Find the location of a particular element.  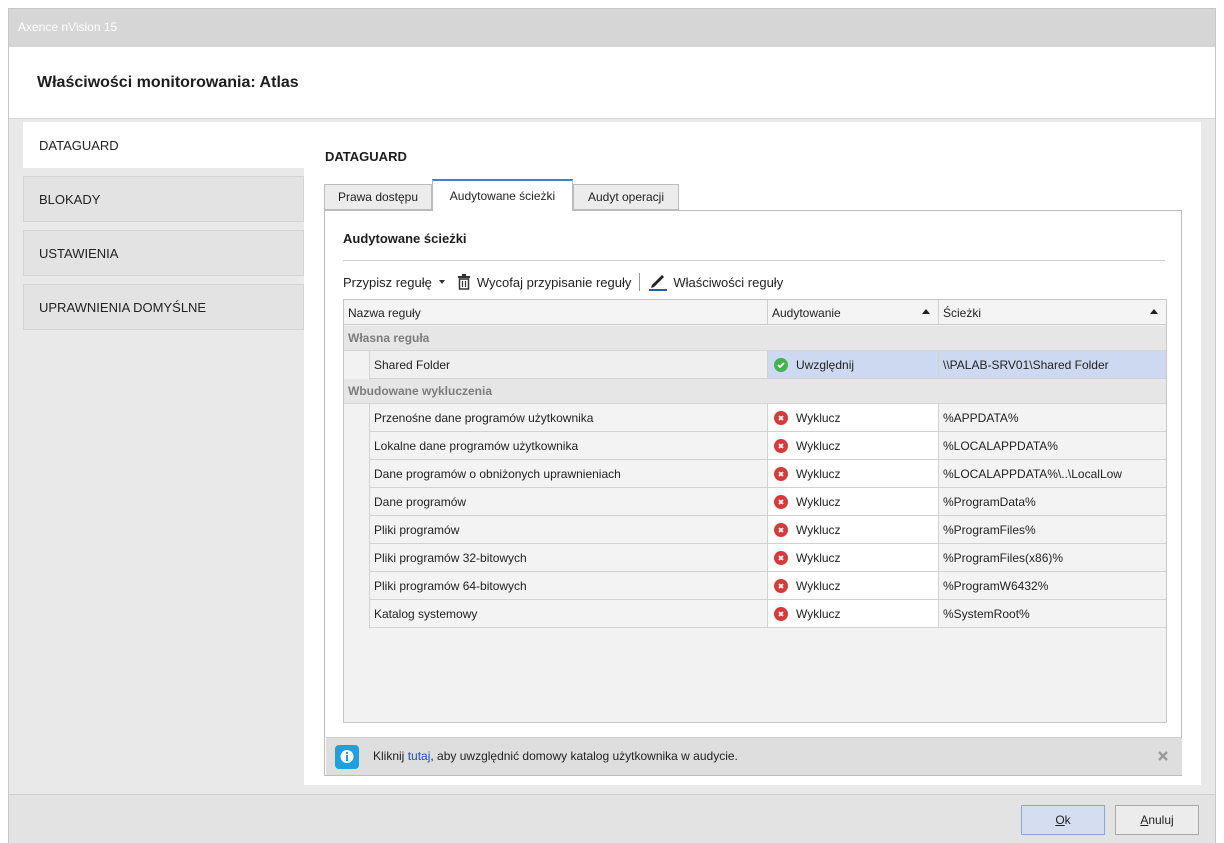

sidebar-item-label: BLOKADY is located at coordinates (70, 199).